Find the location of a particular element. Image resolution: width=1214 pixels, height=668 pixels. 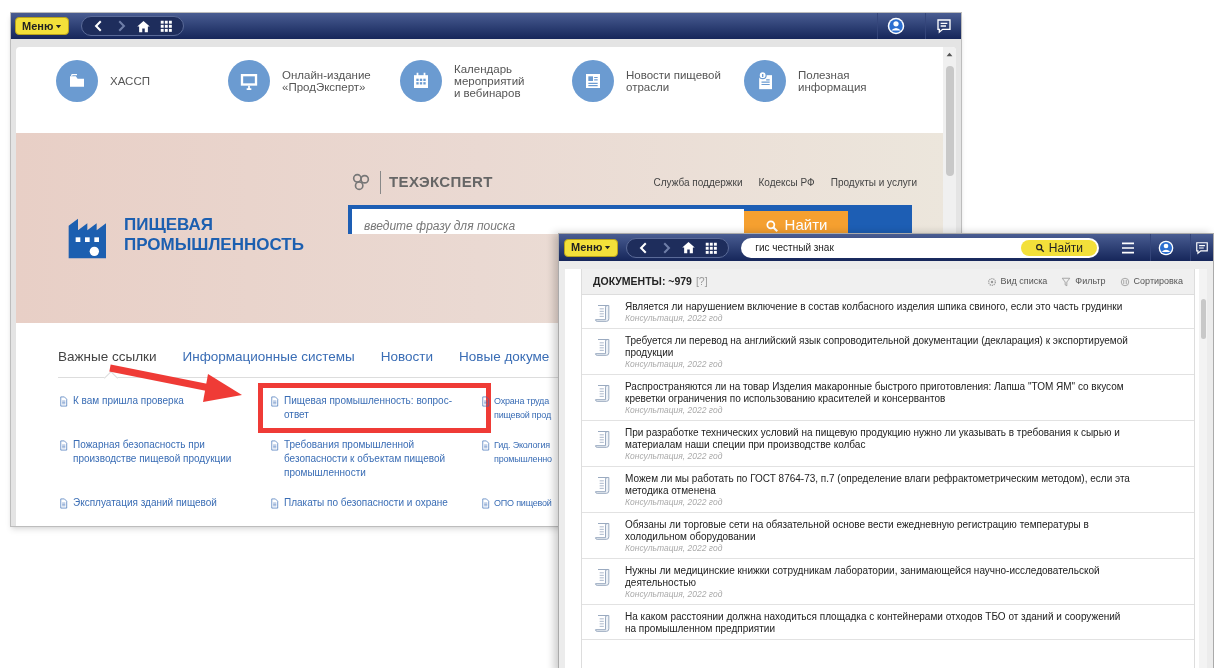

results-count: ДОКУМЕНТЫ: ~979 is located at coordinates (642, 281).